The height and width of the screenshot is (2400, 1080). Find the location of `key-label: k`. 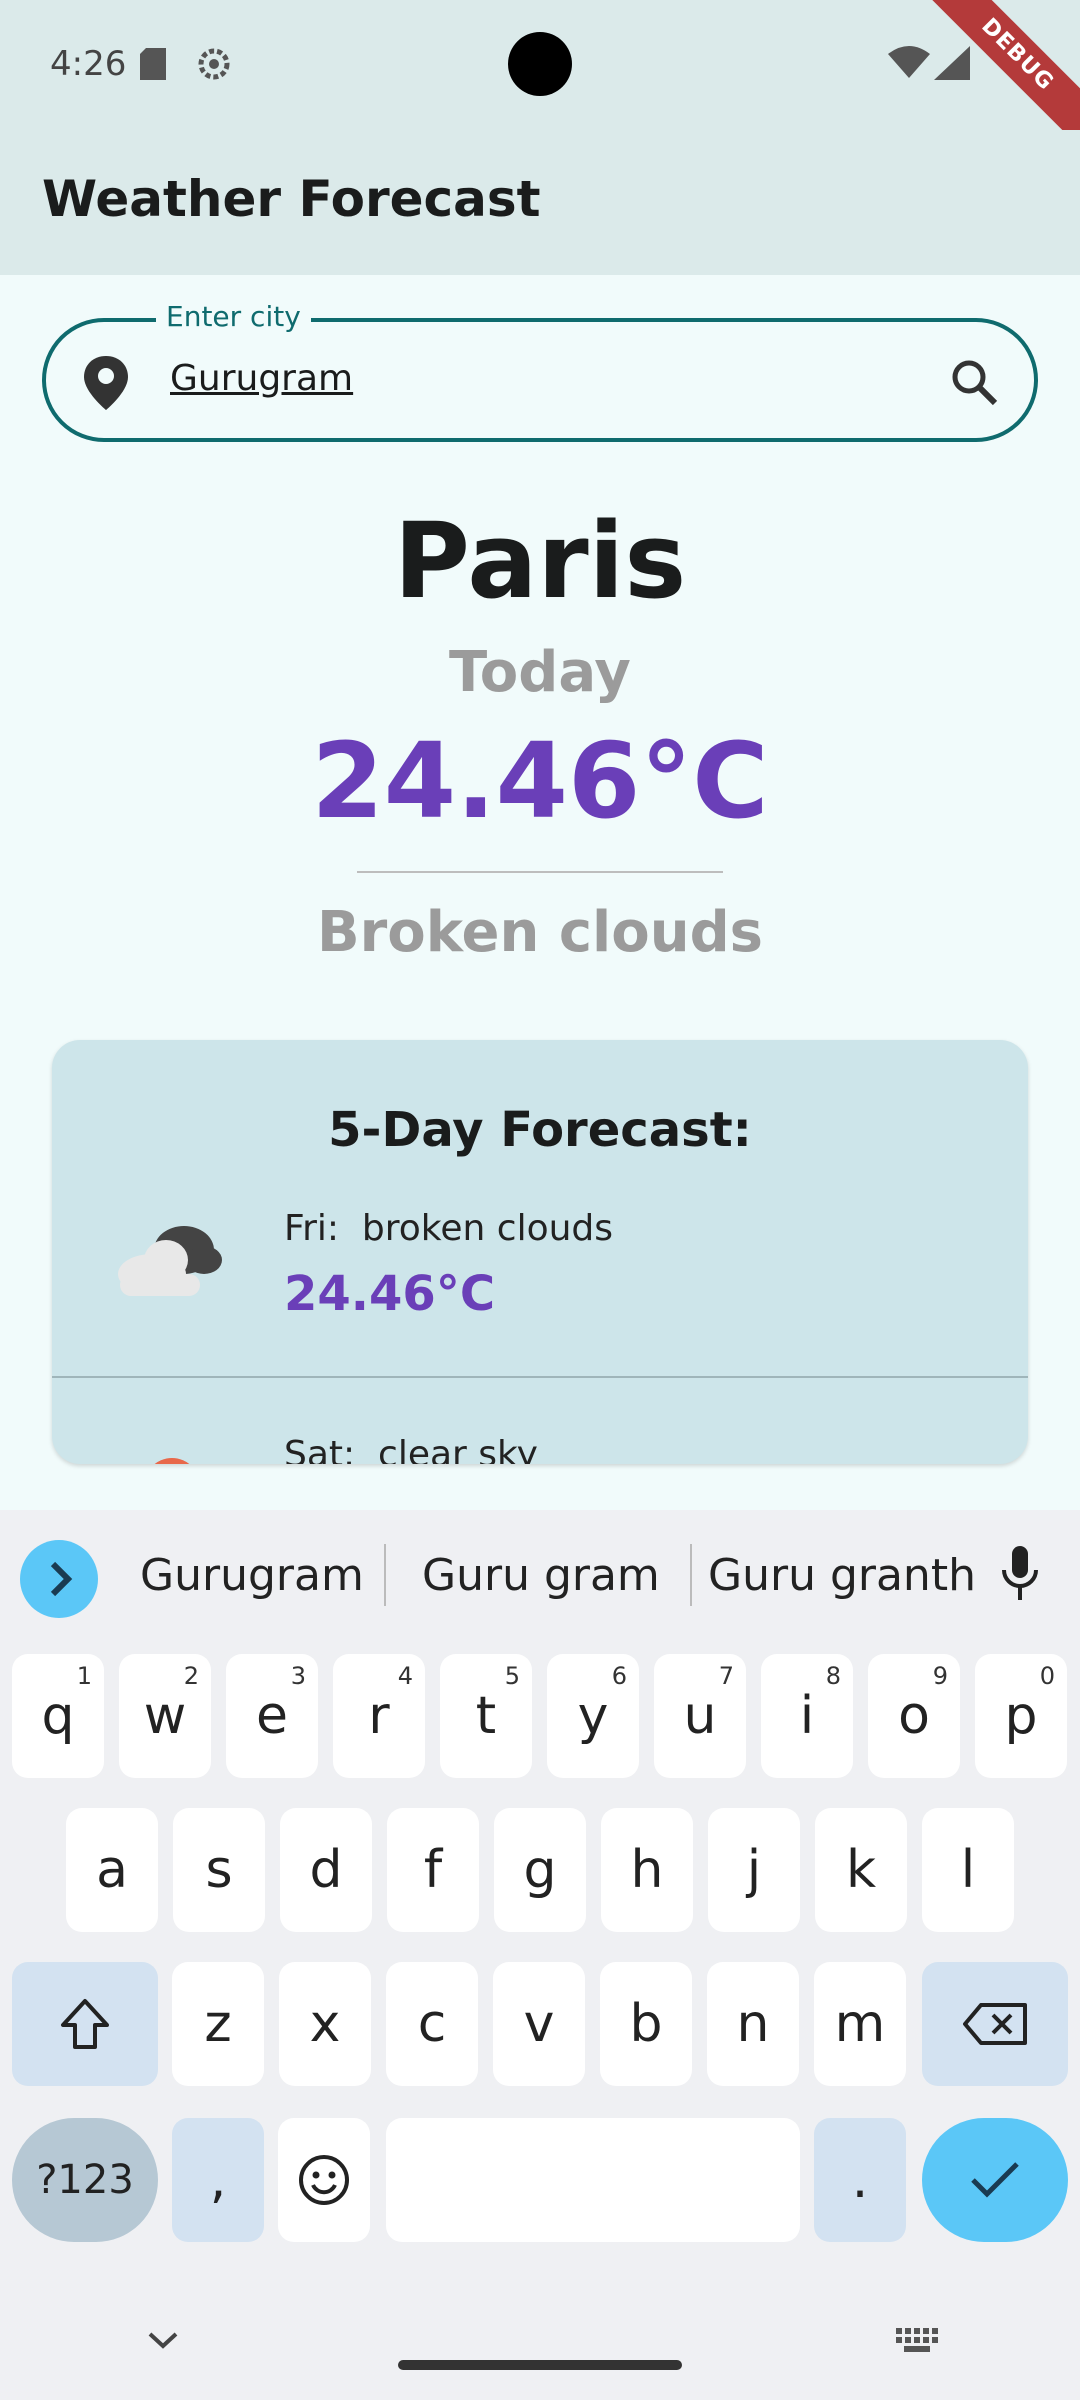

key-label: k is located at coordinates (861, 1870).